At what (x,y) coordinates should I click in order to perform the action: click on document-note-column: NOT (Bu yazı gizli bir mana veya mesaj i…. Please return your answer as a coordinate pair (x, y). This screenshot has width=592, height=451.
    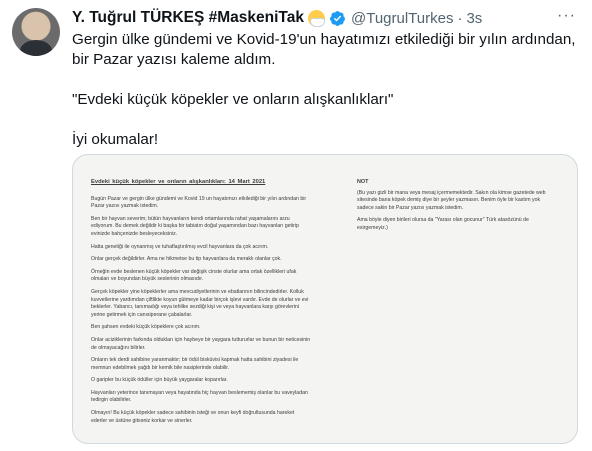
    Looking at the image, I should click on (457, 208).